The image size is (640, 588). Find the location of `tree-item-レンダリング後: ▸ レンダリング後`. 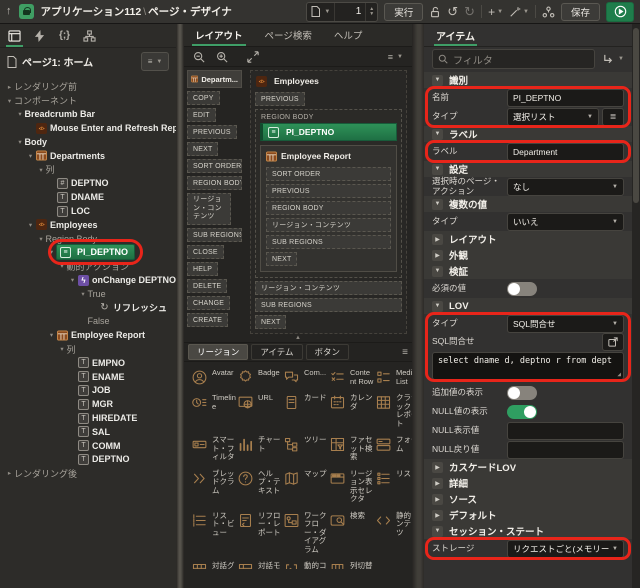

tree-item-レンダリング後: ▸ レンダリング後 is located at coordinates (88, 473).